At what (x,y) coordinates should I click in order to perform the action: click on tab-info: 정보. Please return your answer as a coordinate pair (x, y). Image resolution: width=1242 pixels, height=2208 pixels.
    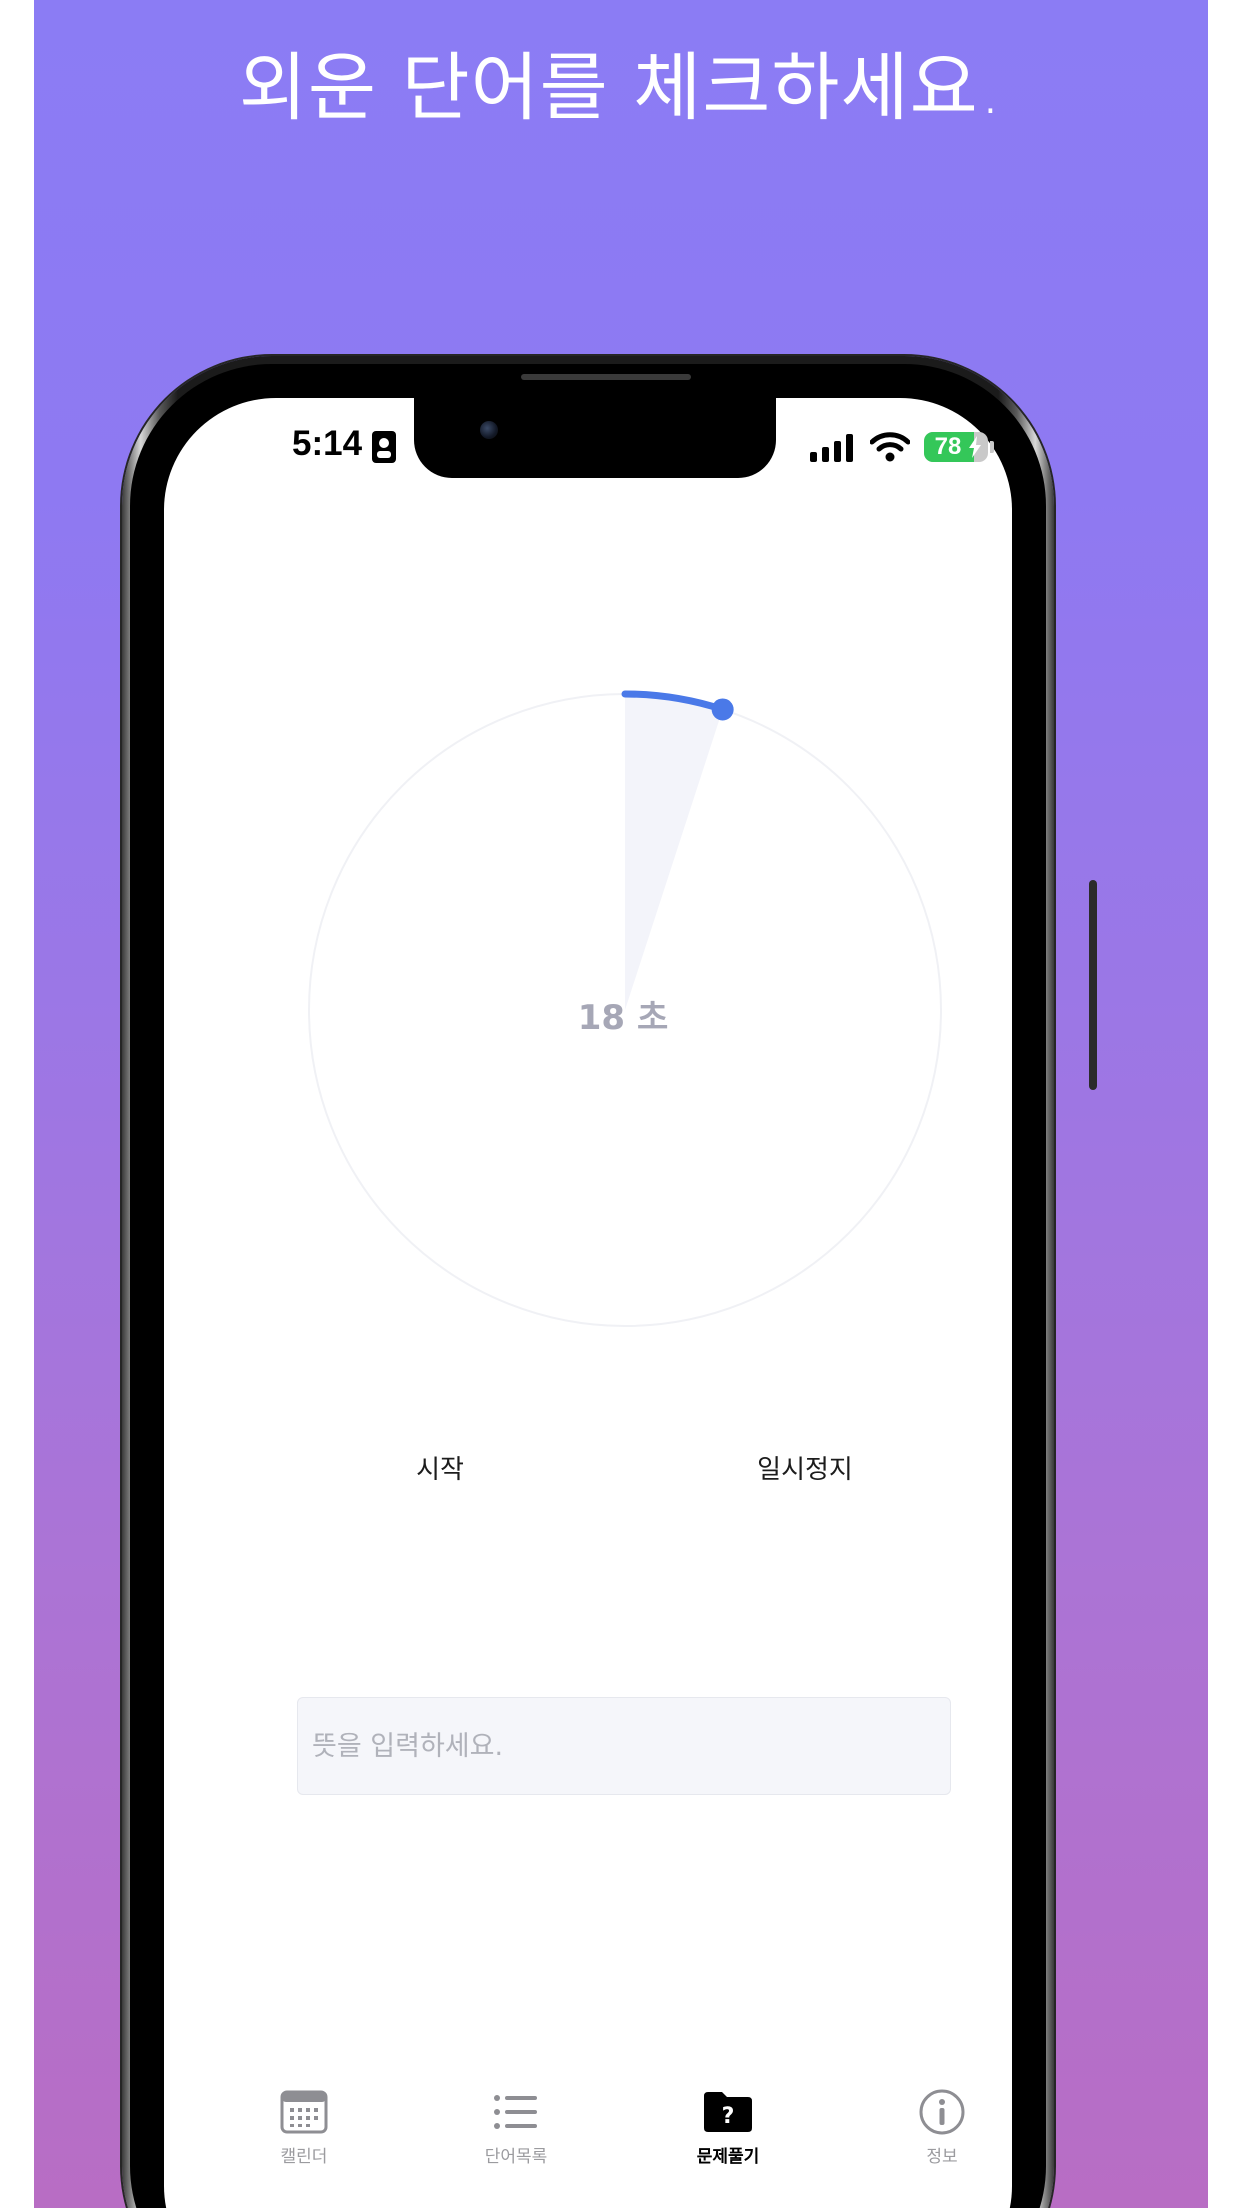
    Looking at the image, I should click on (942, 2124).